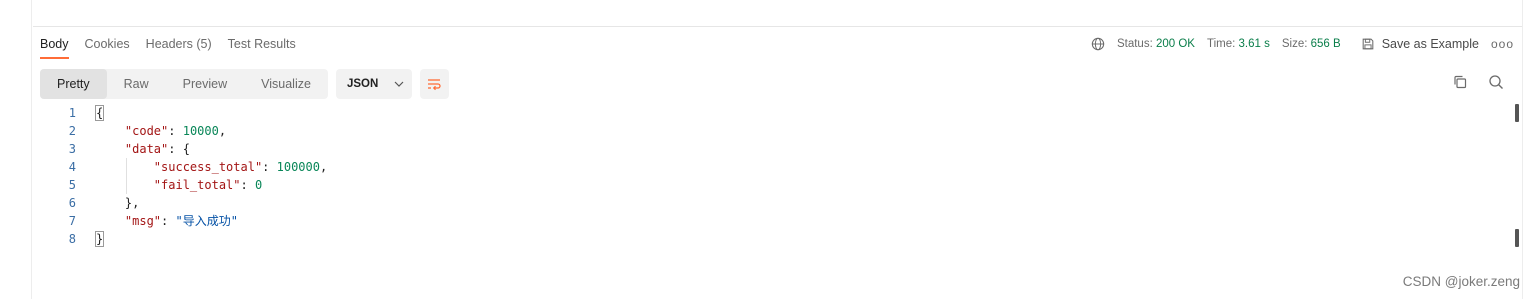 The height and width of the screenshot is (299, 1536). I want to click on code-line: 1 {, so click(183, 113).